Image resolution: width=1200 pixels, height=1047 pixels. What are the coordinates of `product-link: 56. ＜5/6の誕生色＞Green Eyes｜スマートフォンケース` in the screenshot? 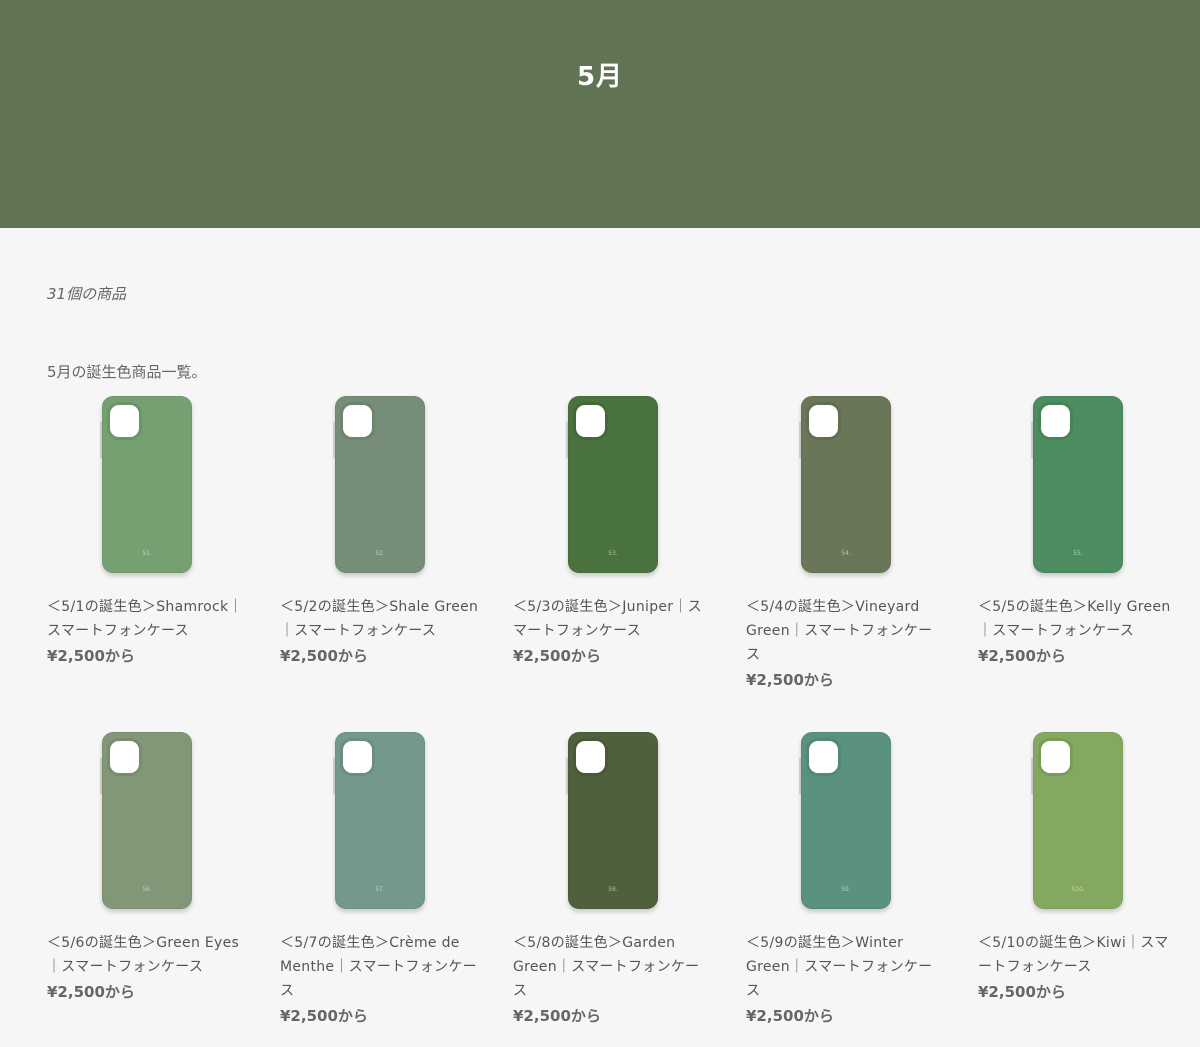 It's located at (147, 852).